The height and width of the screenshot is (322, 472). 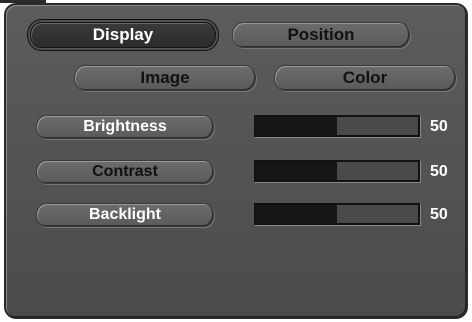 I want to click on brightness-slider, so click(x=337, y=126).